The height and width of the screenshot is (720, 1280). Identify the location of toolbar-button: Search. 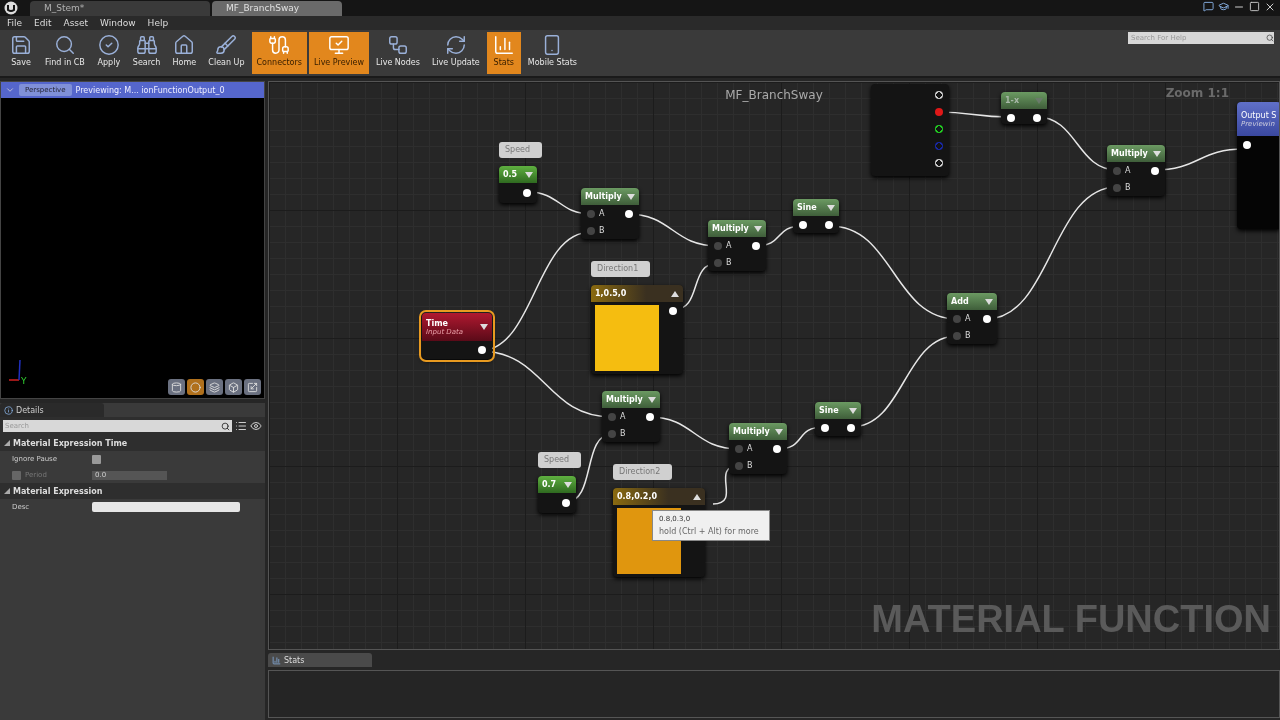
(146, 53).